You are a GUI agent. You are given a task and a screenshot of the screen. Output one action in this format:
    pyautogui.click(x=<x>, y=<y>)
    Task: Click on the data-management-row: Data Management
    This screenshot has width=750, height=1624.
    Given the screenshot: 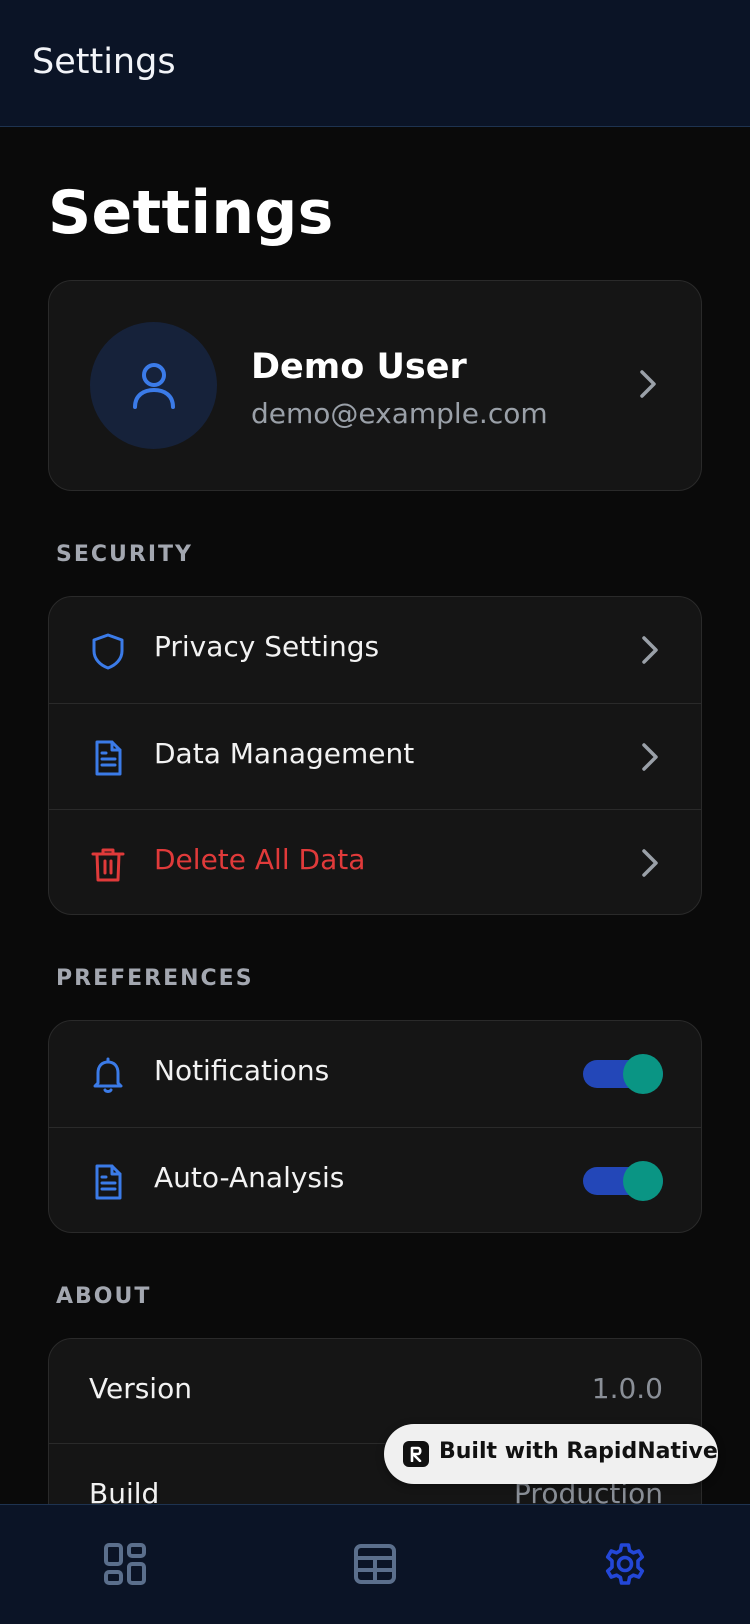 What is the action you would take?
    pyautogui.click(x=375, y=756)
    